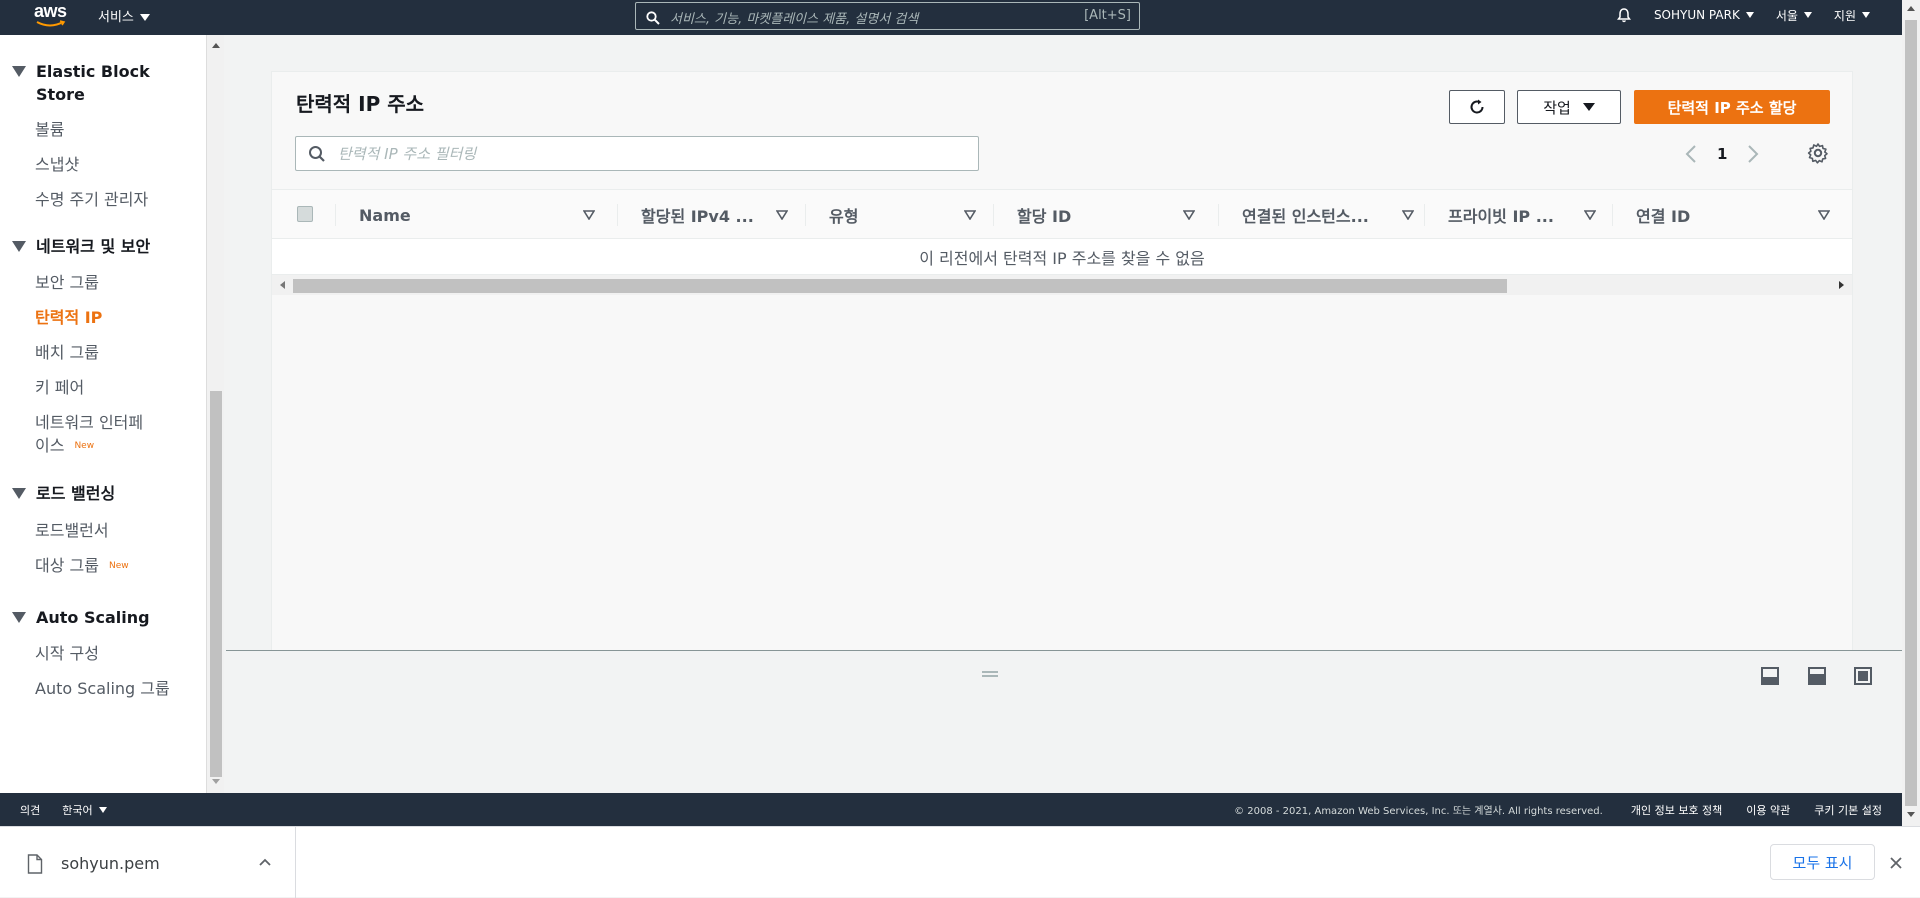  Describe the element at coordinates (1732, 107) in the screenshot. I see `allocate-elastic-ip-button: 탄력적 IP 주소 할당` at that location.